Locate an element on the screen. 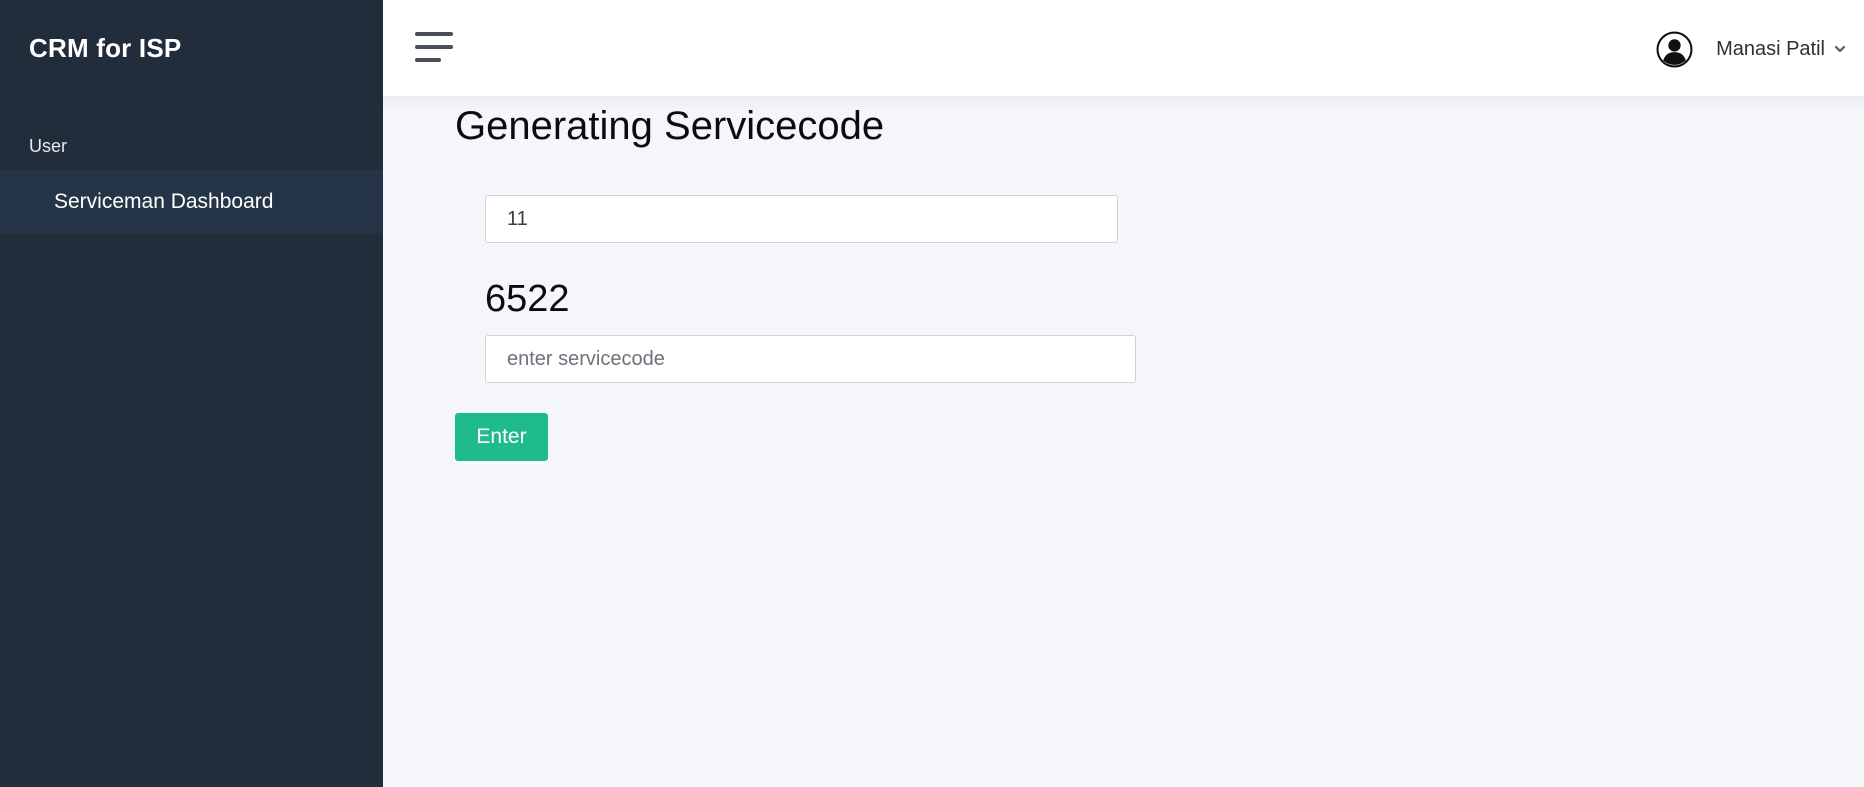  user-circle-icon is located at coordinates (1674, 49).